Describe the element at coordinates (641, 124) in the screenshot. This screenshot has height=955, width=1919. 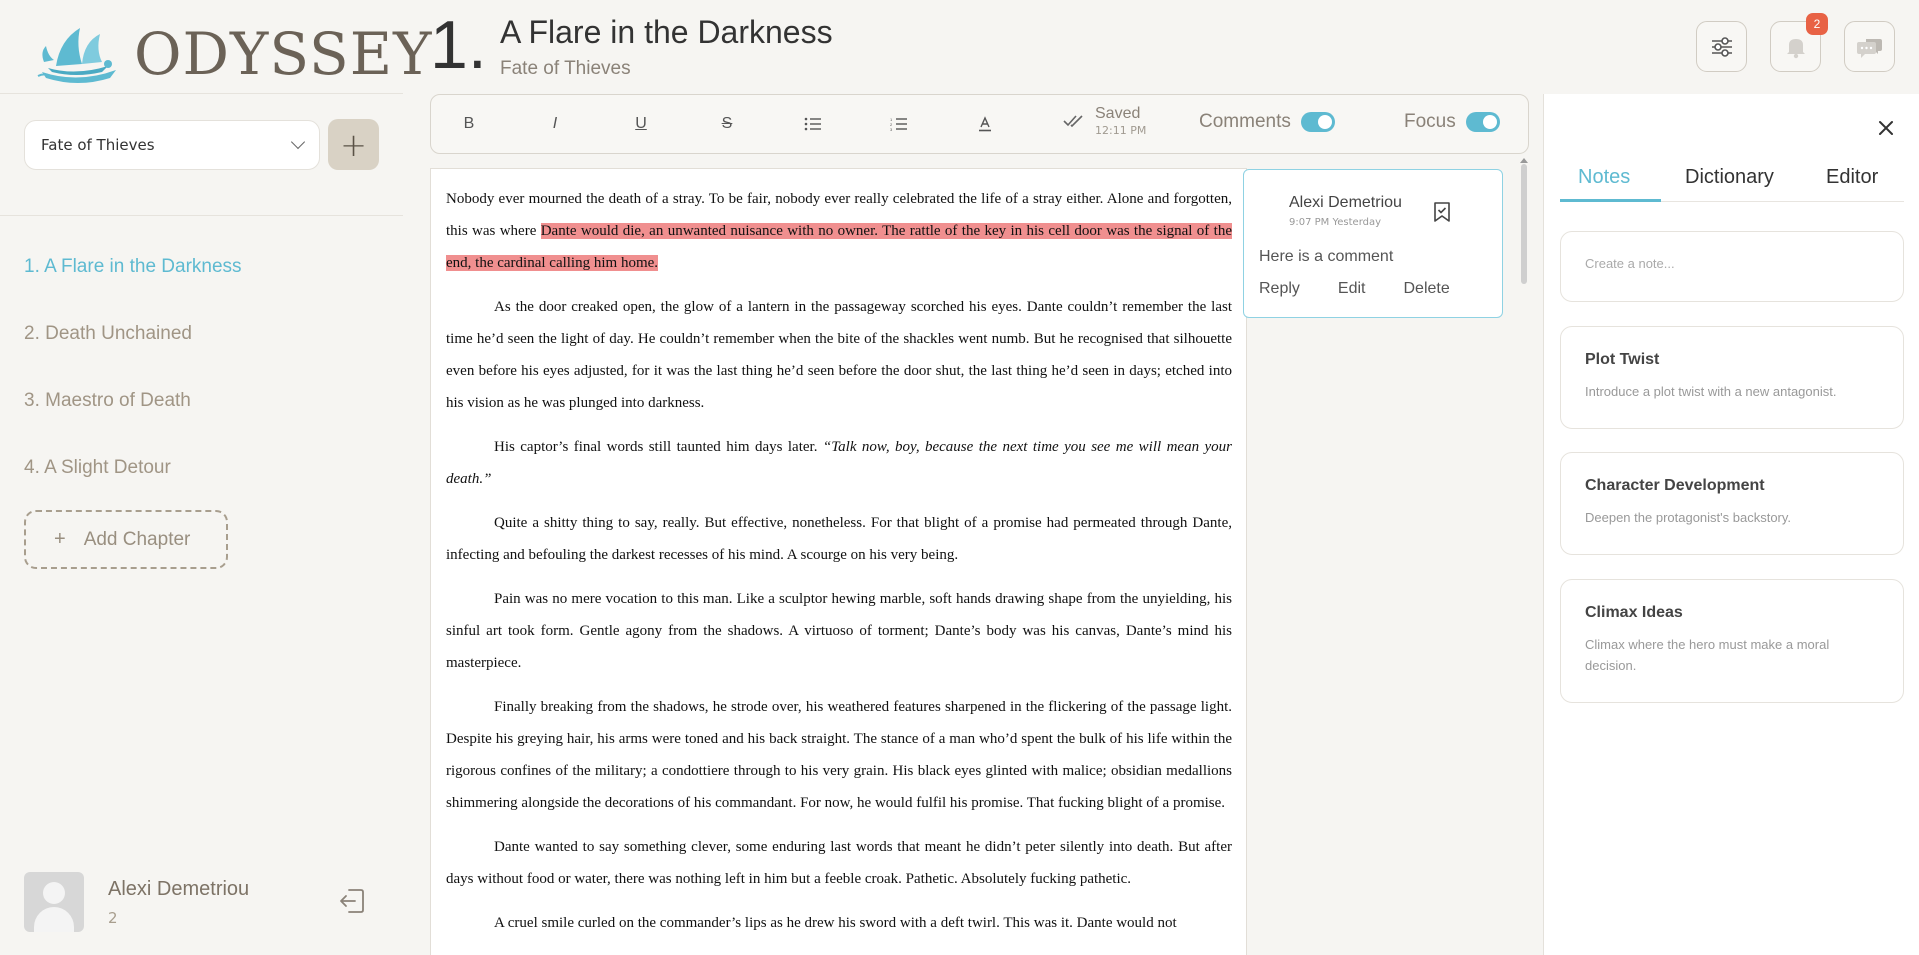
I see `underline-button: U` at that location.